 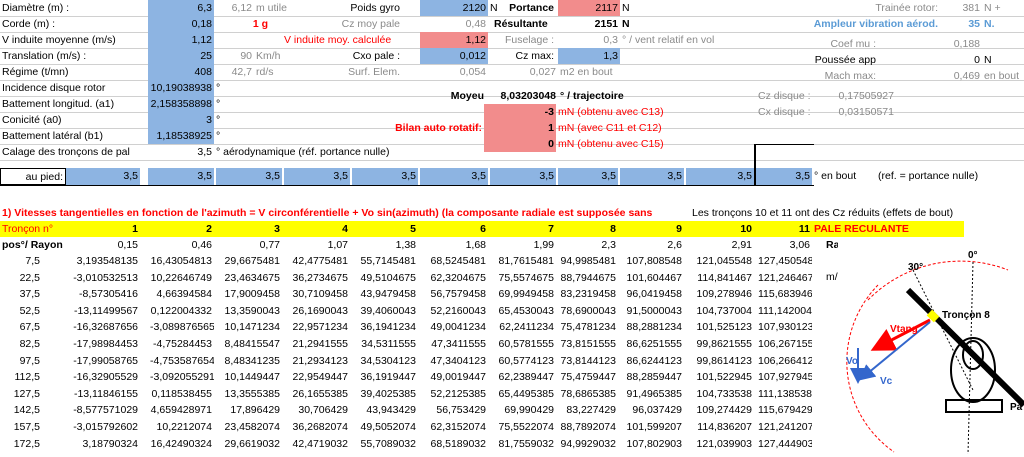 I want to click on table-cell: 88,7892074, so click(x=588, y=427).